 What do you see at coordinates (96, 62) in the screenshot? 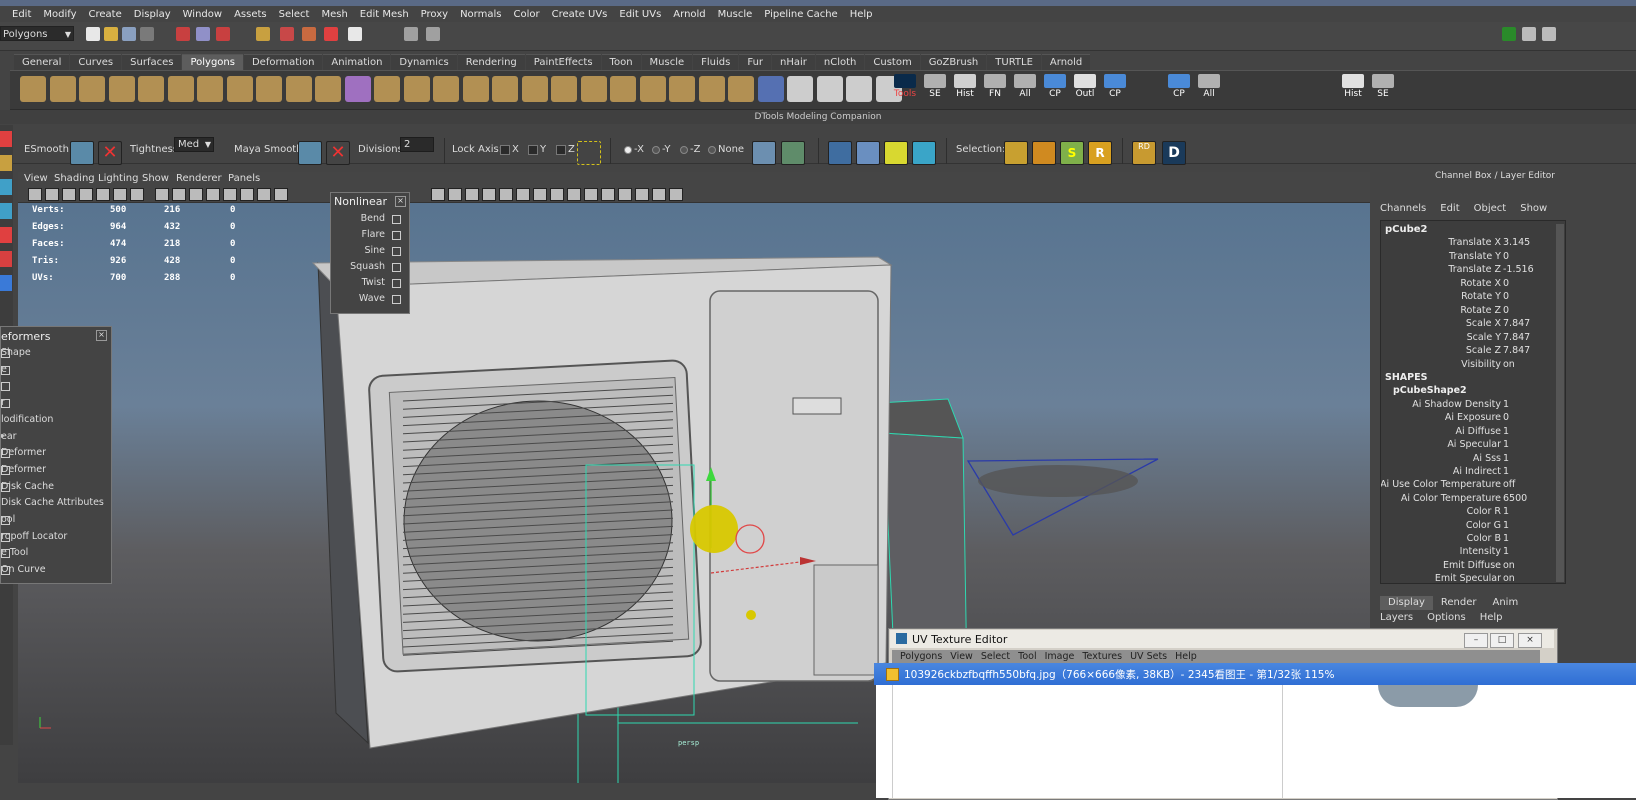
I see `shelf-tab-curves: Curves` at bounding box center [96, 62].